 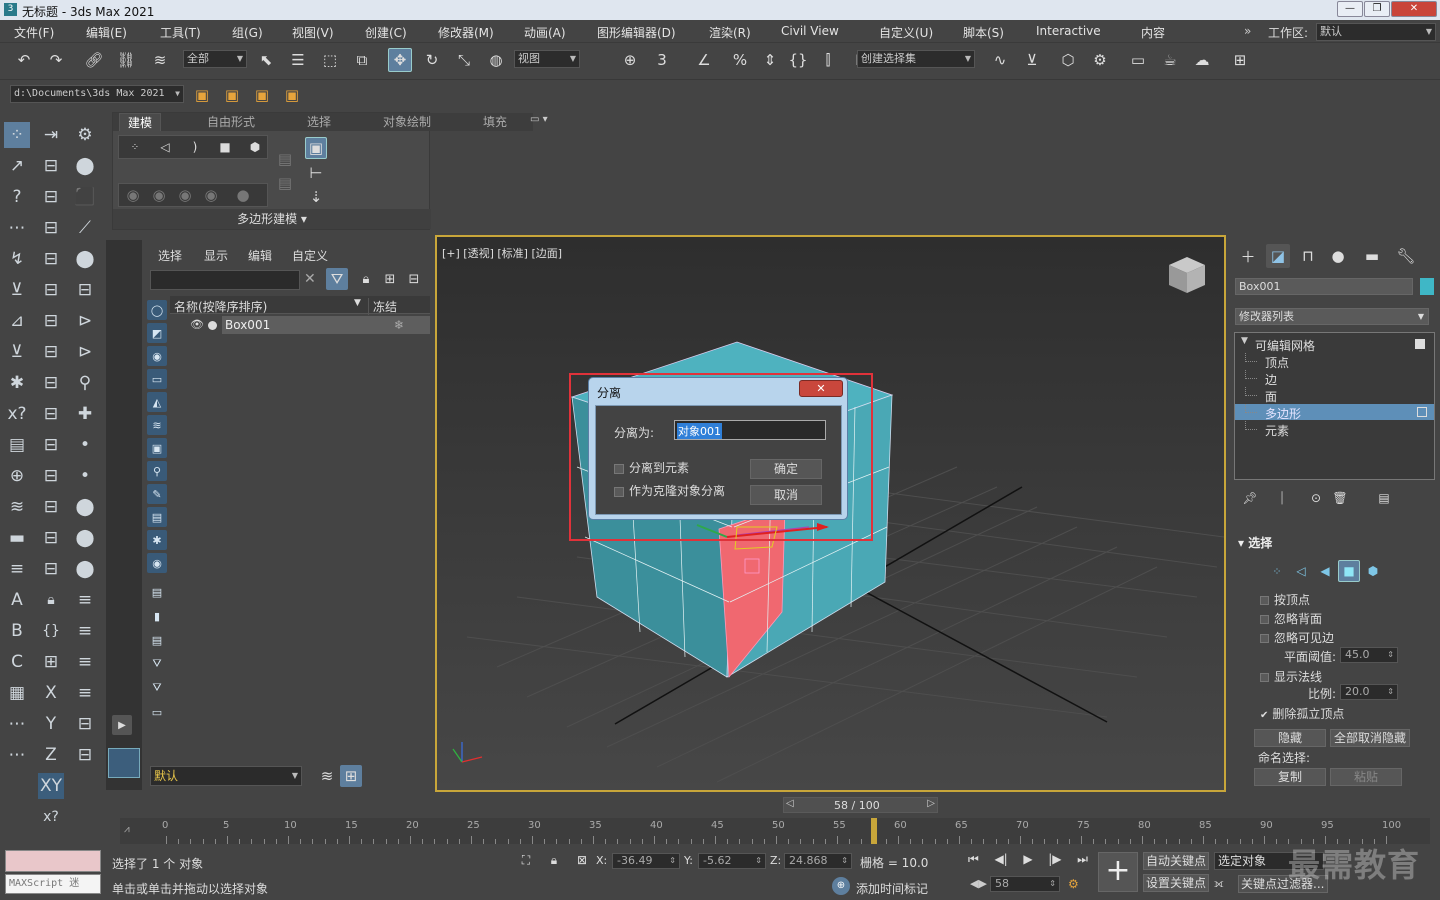 What do you see at coordinates (212, 325) in the screenshot?
I see `render-dot-icon` at bounding box center [212, 325].